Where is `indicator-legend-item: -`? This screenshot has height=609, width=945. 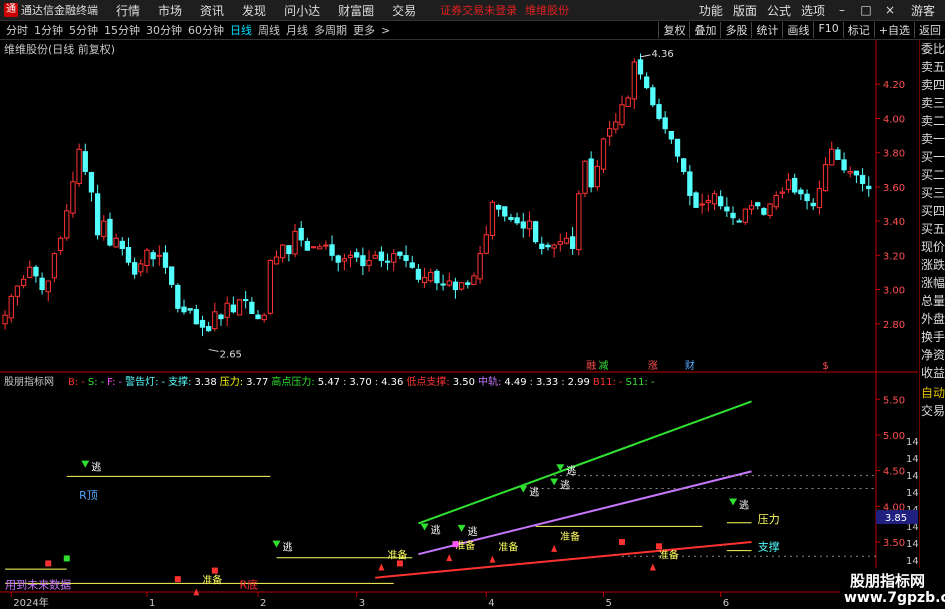 indicator-legend-item: - is located at coordinates (653, 382).